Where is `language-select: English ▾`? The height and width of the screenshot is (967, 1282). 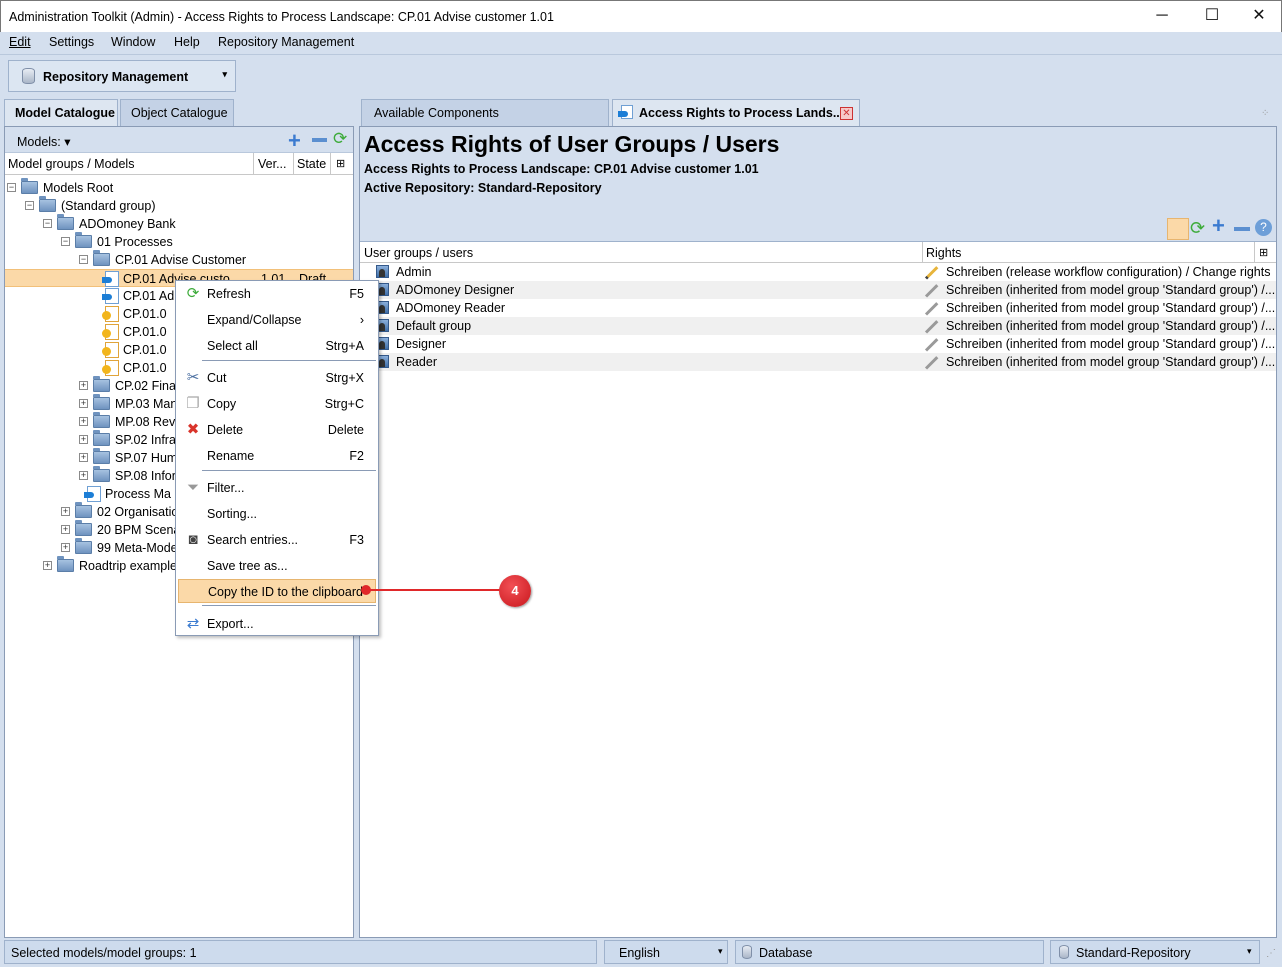
language-select: English ▾ is located at coordinates (666, 952).